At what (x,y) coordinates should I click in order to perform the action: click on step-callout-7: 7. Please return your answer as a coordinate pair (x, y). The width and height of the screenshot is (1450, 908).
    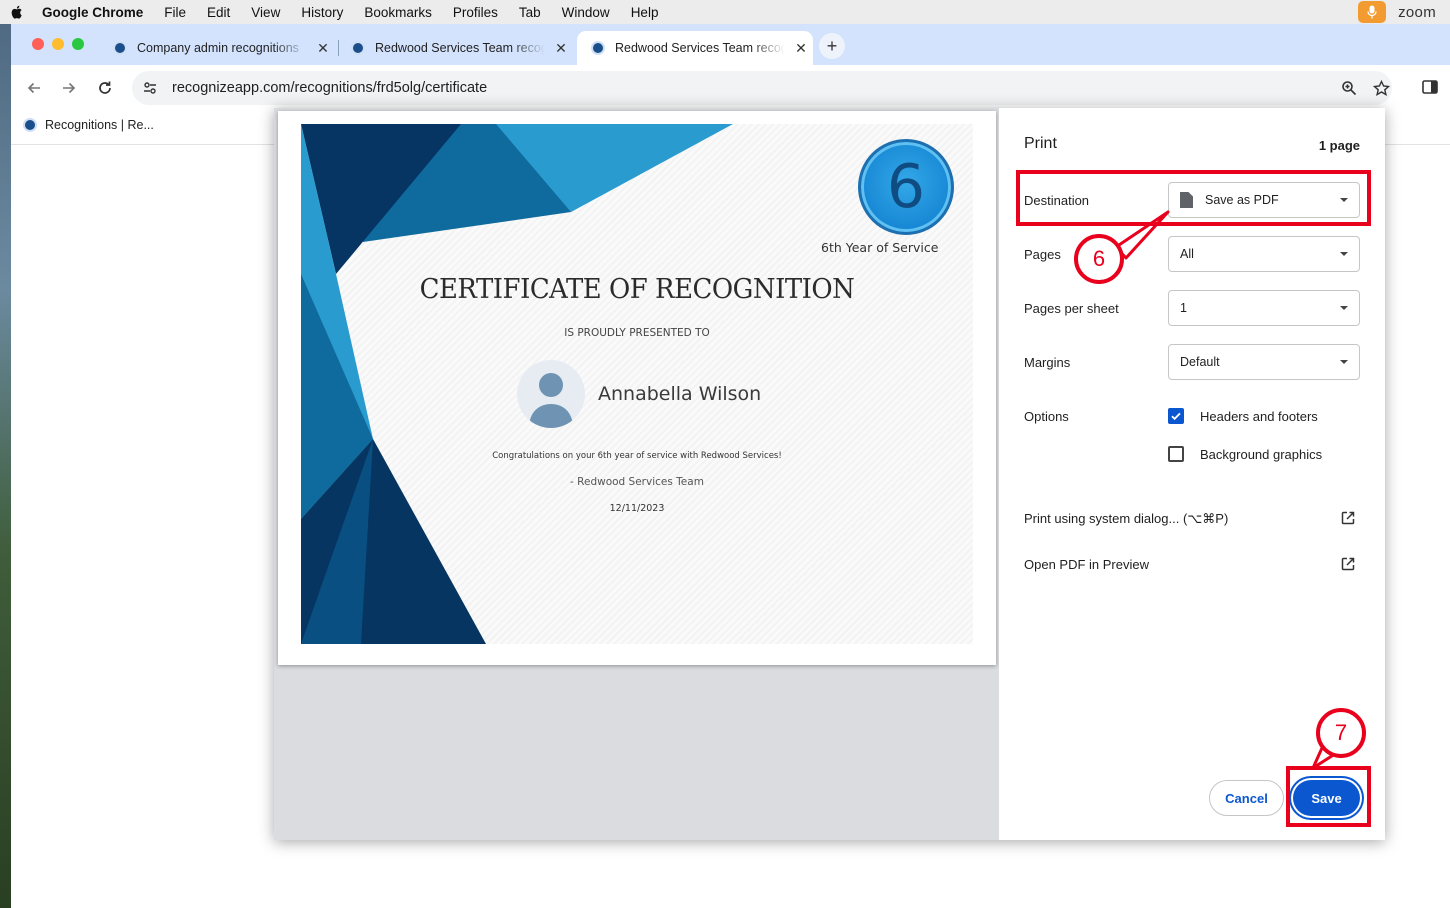
    Looking at the image, I should click on (1341, 733).